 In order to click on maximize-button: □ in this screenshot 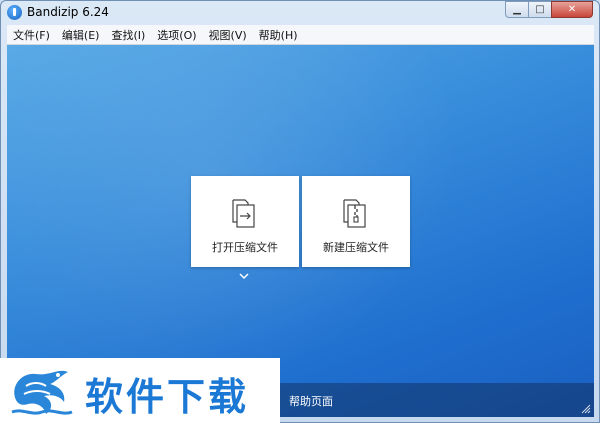, I will do `click(540, 9)`.